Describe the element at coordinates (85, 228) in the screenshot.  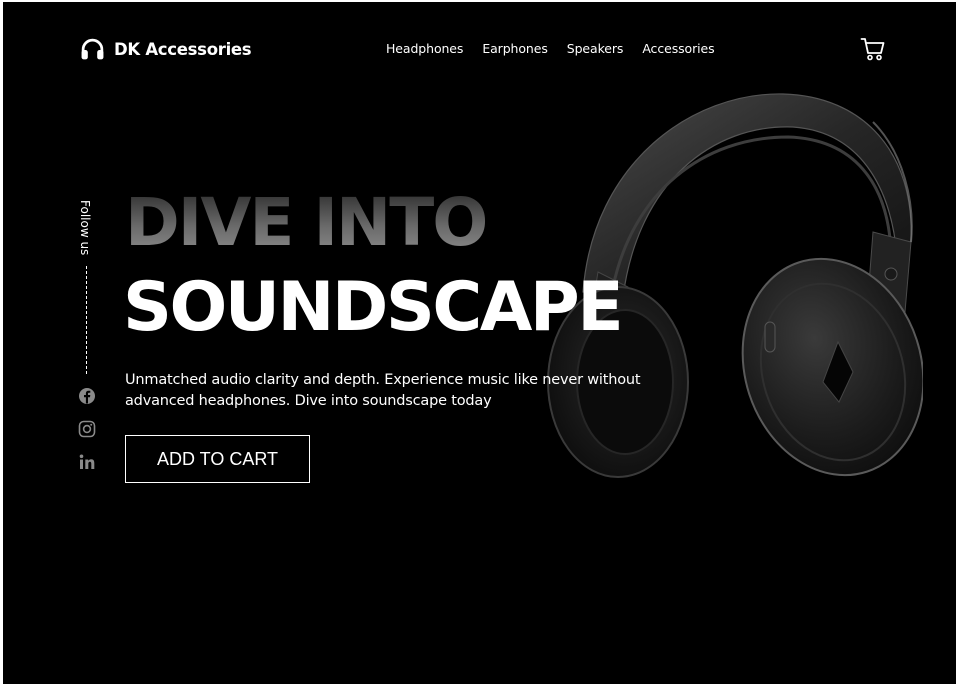
I see `follow-us-label: Follow us` at that location.